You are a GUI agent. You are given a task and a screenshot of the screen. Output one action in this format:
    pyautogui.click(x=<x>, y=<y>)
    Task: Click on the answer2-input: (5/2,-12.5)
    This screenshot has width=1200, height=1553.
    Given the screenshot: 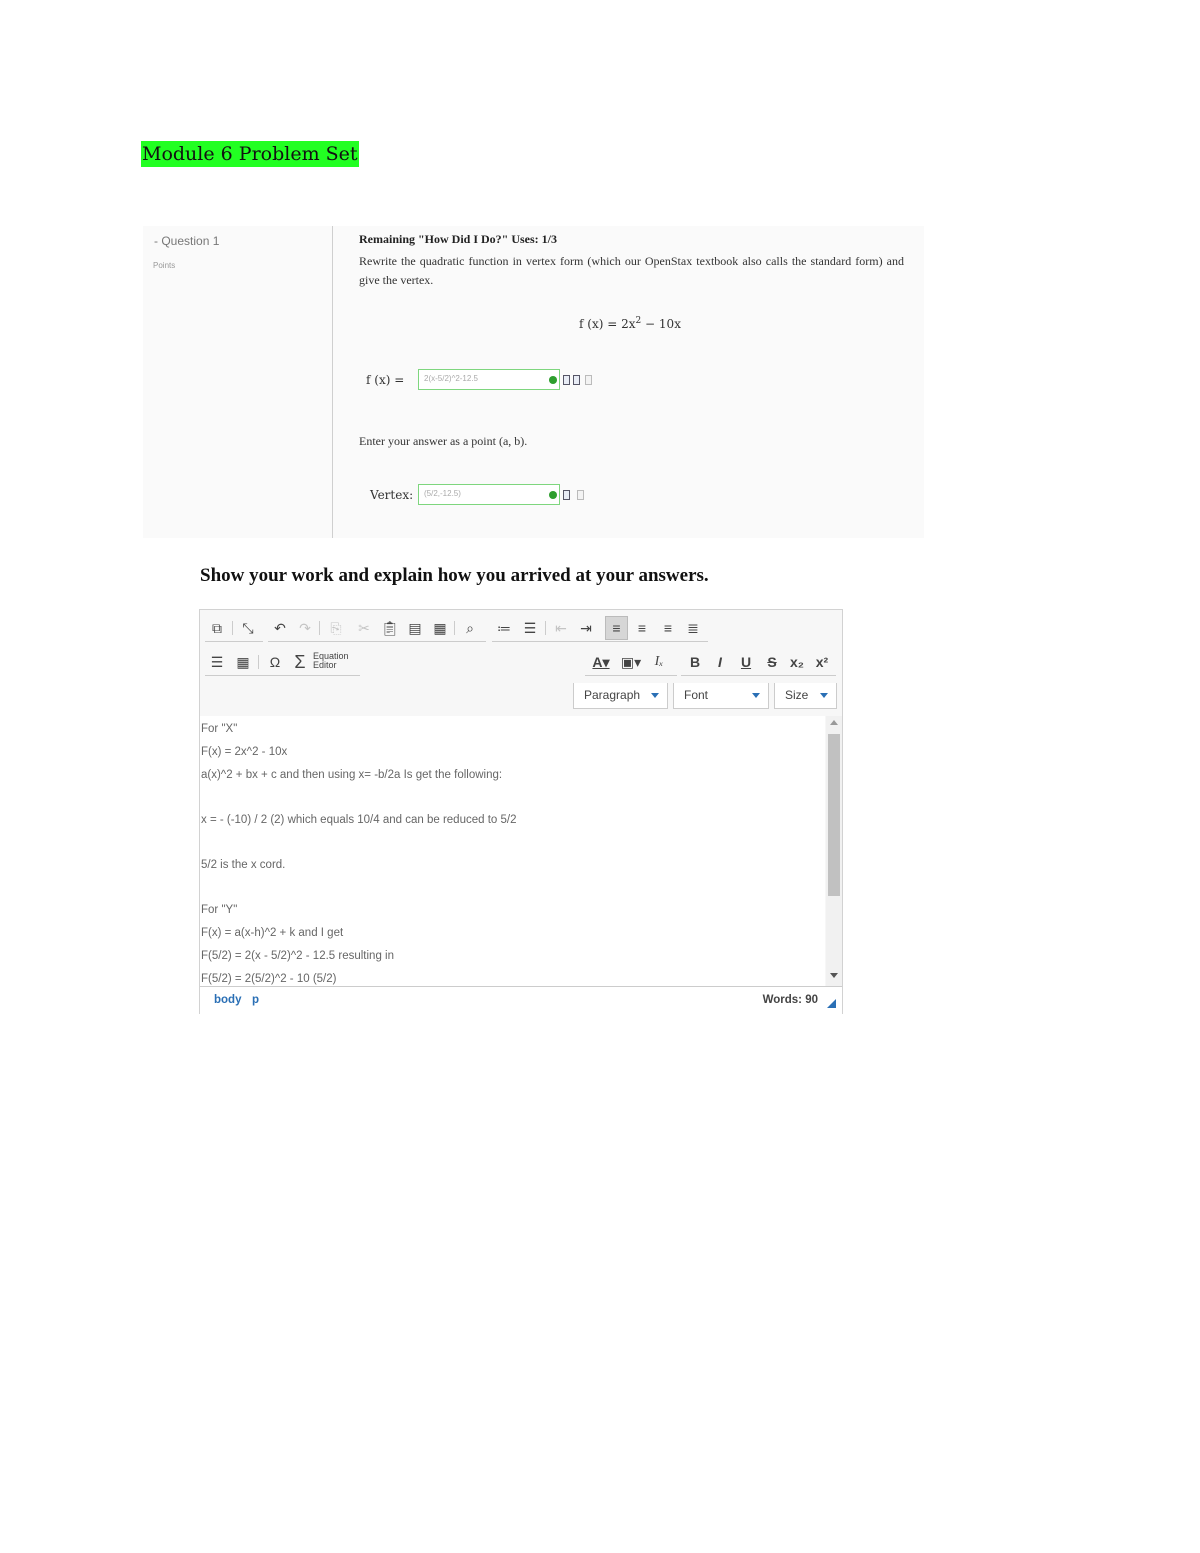 What is the action you would take?
    pyautogui.click(x=489, y=494)
    